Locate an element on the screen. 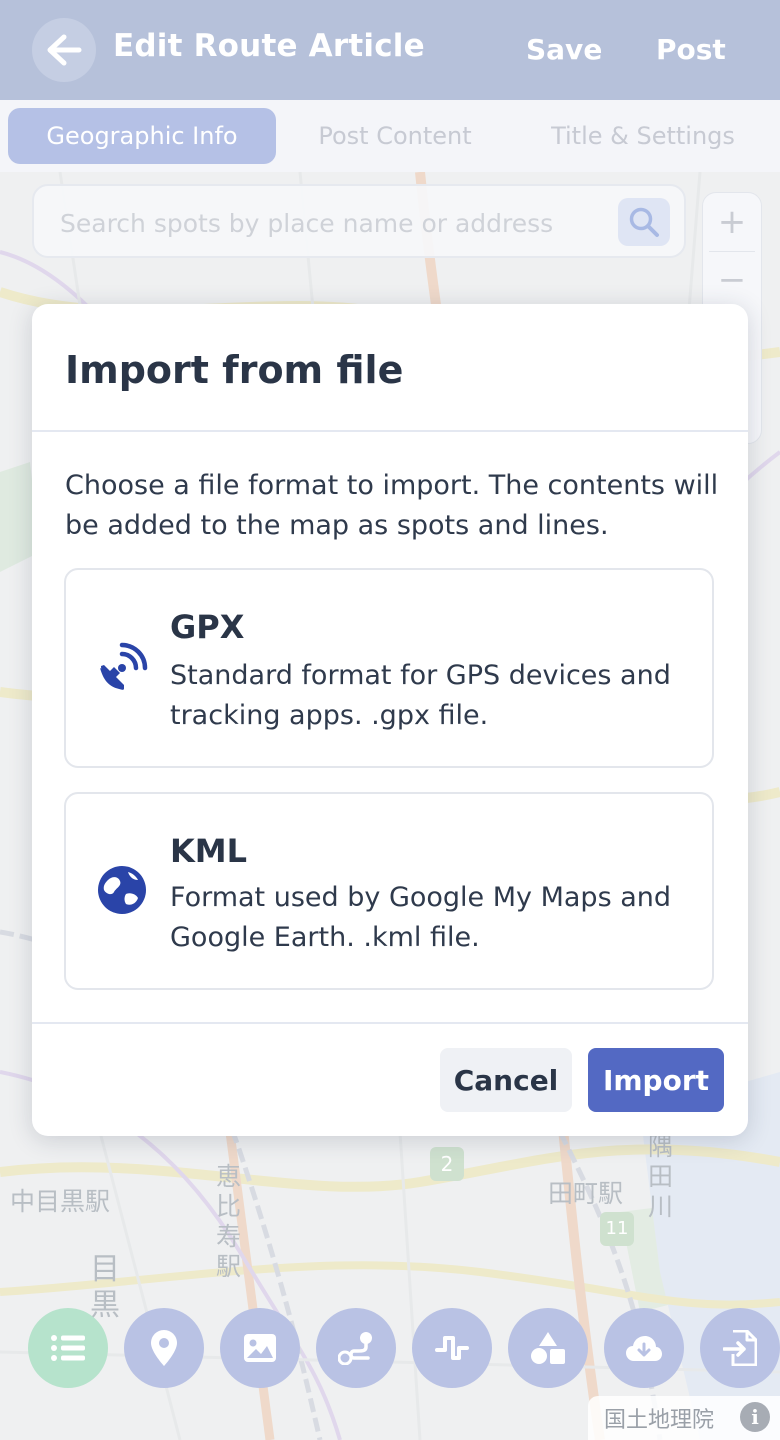 This screenshot has width=780, height=1440. zoom-in-button: + is located at coordinates (732, 222).